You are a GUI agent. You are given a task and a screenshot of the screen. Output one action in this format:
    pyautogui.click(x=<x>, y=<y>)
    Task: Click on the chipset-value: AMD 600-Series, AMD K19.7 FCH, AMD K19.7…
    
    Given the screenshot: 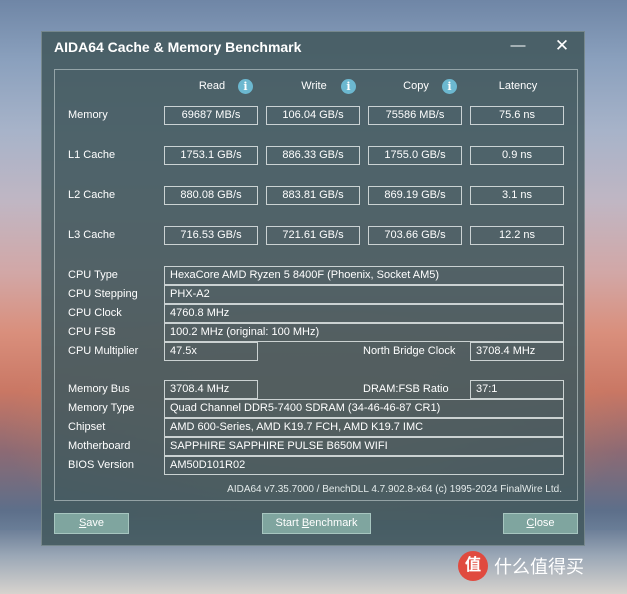 What is the action you would take?
    pyautogui.click(x=364, y=427)
    